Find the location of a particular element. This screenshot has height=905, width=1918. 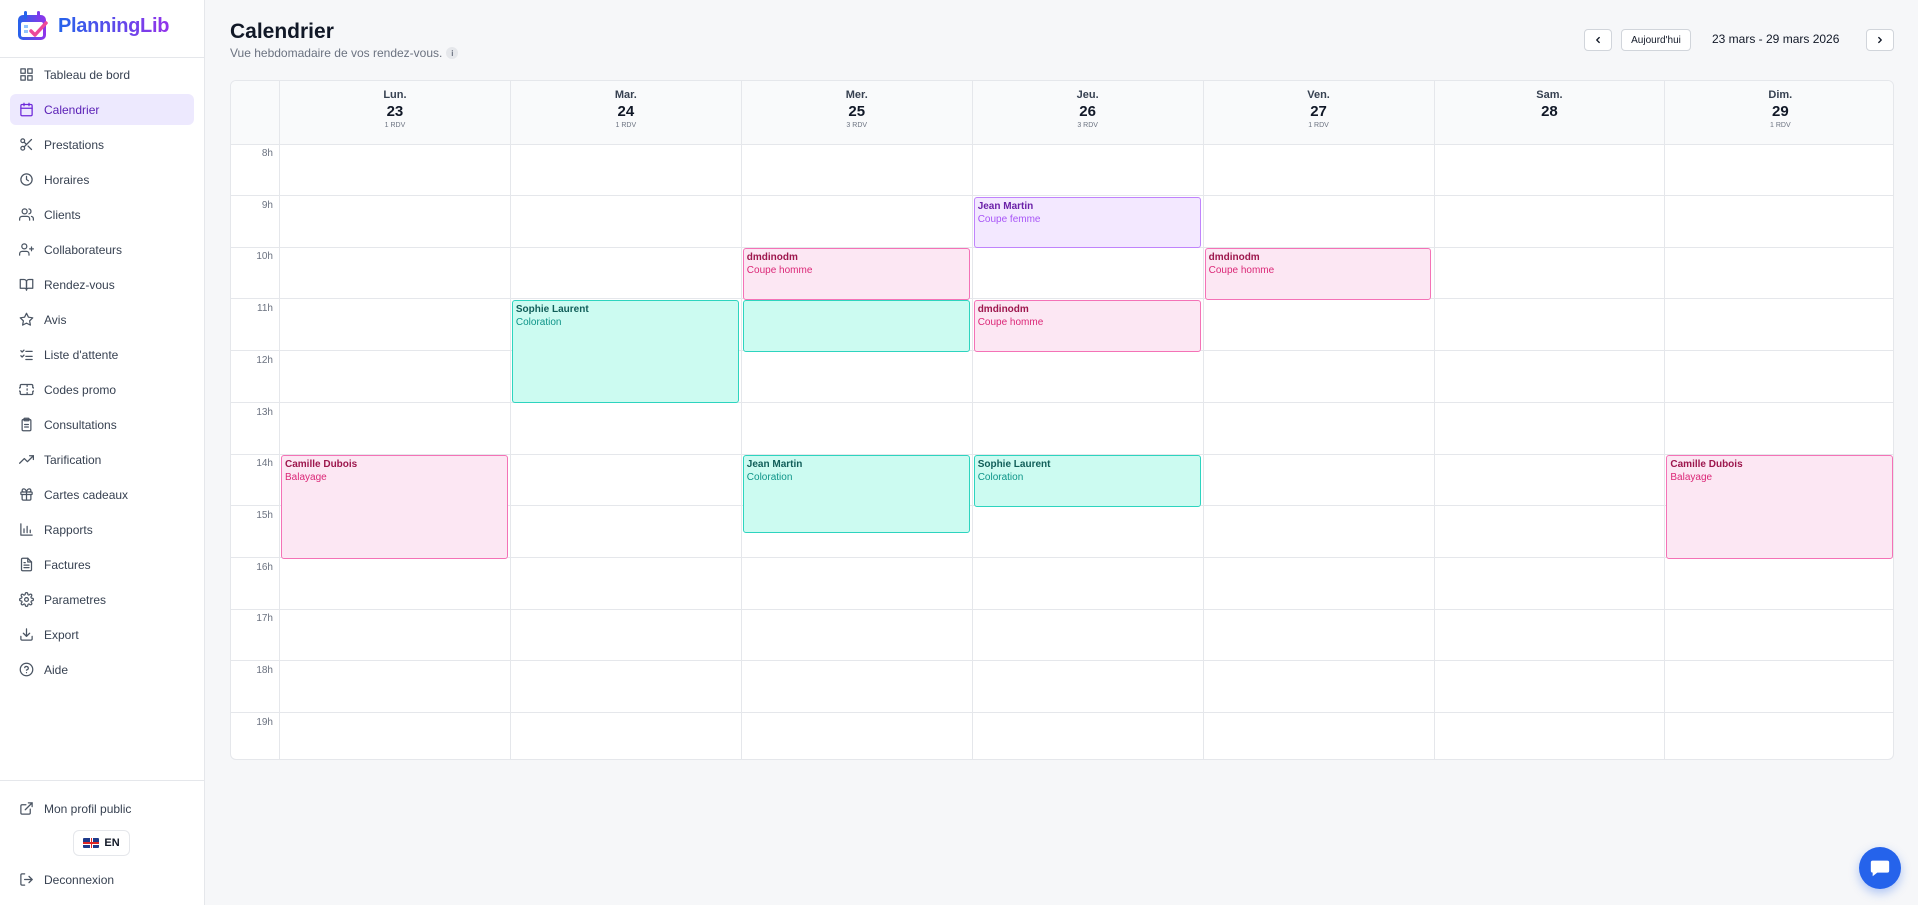

hour-row: 16h is located at coordinates (1062, 584).